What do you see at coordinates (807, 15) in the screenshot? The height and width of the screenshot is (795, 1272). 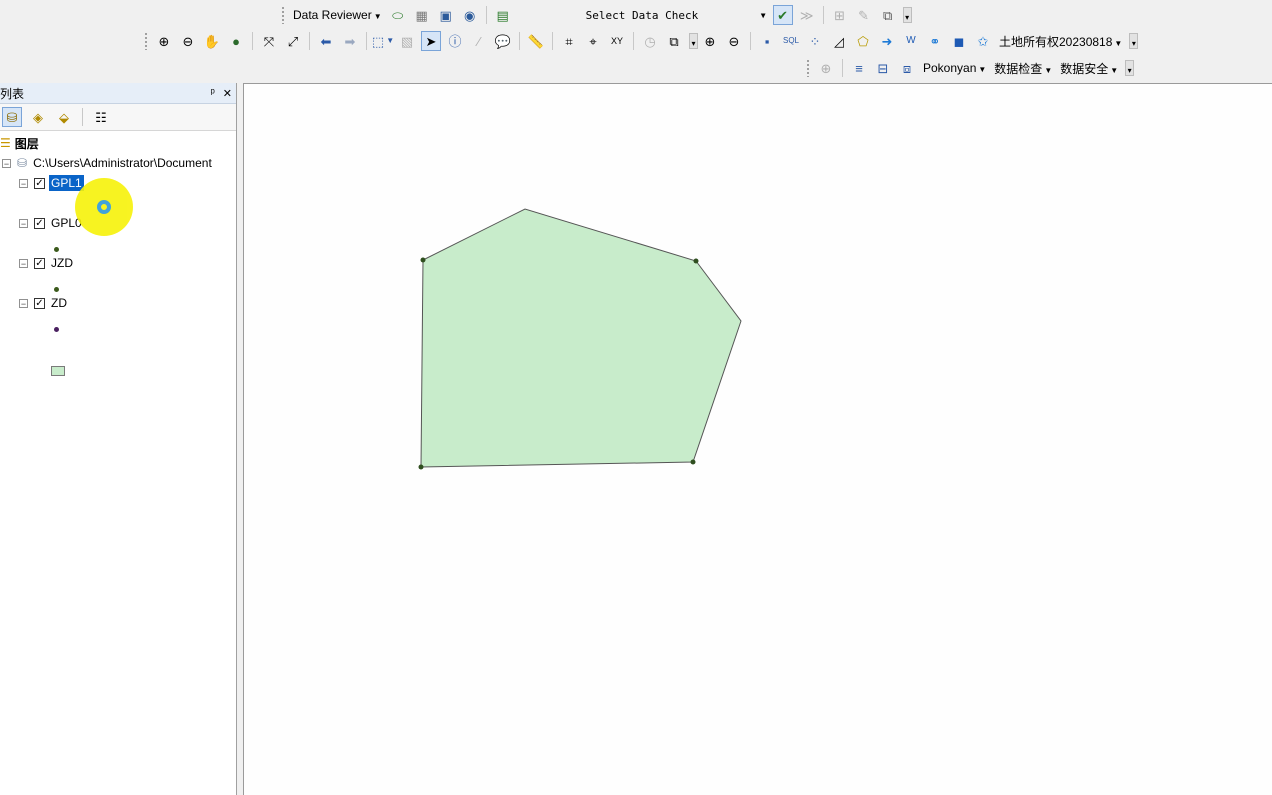 I see `batch-check-icon: ≫` at bounding box center [807, 15].